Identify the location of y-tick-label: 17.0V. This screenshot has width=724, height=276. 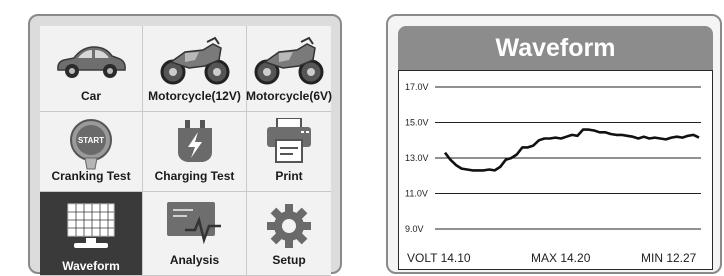
(417, 87).